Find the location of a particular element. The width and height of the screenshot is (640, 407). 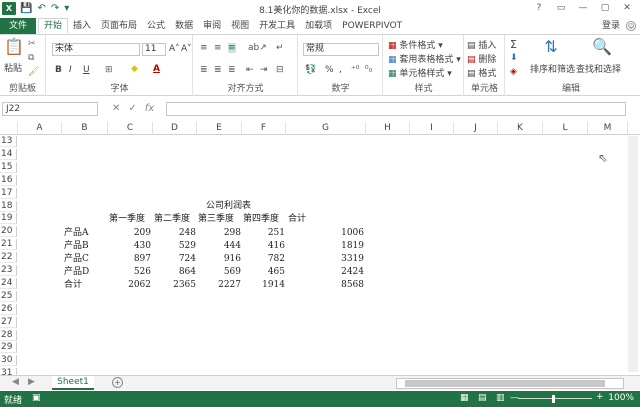

value-cell: 430 is located at coordinates (130, 246).